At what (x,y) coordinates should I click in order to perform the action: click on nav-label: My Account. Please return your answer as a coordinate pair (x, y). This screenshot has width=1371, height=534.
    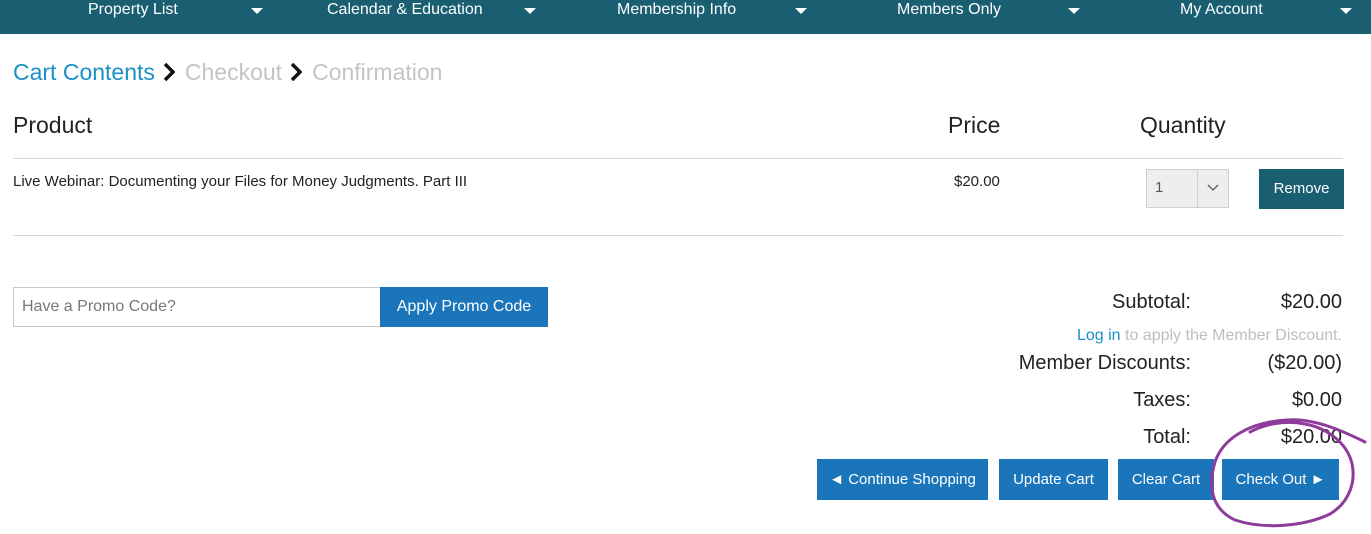
    Looking at the image, I should click on (1221, 9).